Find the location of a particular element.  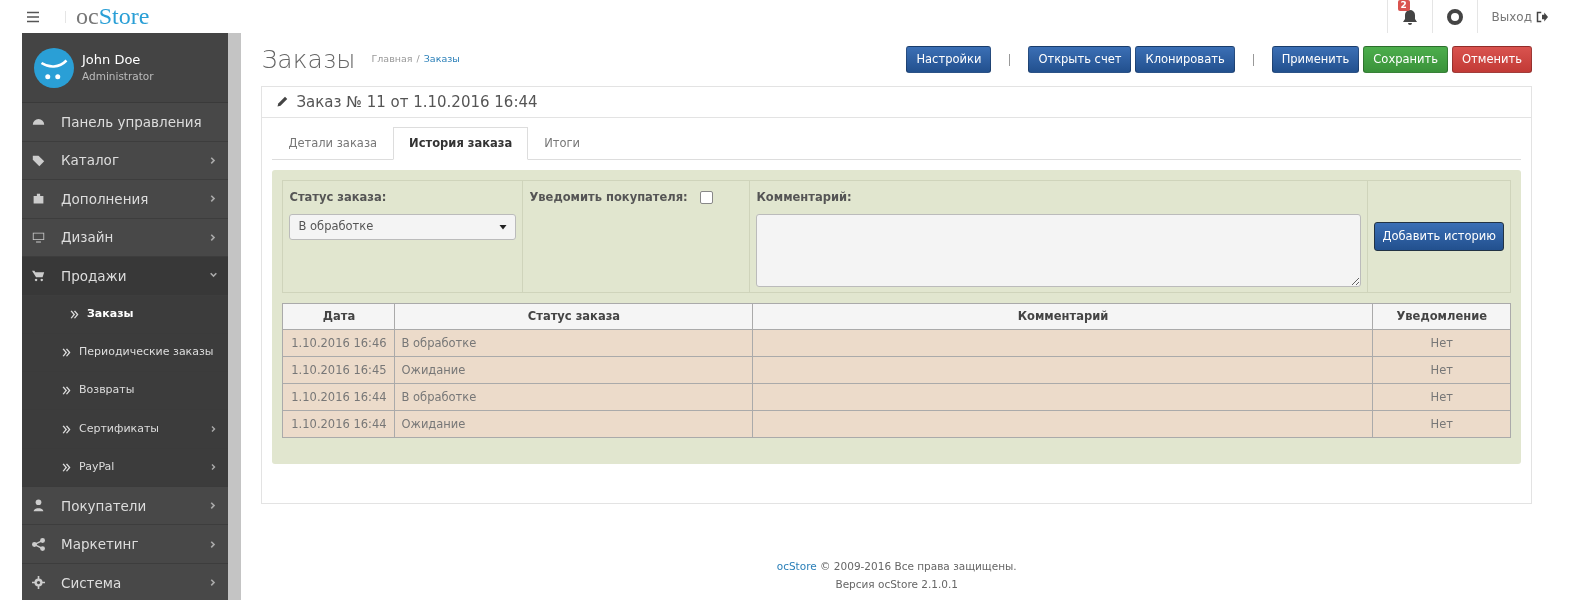

sidebar-item: Маркетинг is located at coordinates (125, 544).